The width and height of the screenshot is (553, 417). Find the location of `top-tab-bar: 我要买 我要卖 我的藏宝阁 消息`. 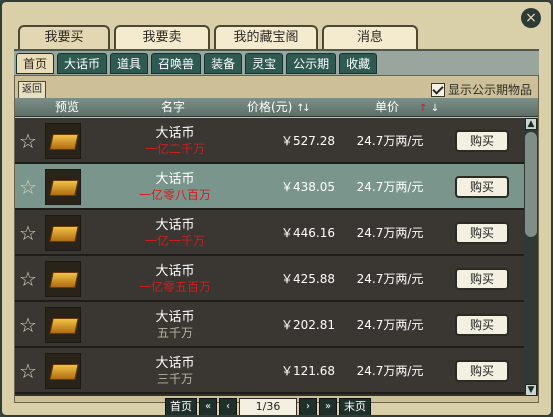

top-tab-bar: 我要买 我要卖 我的藏宝阁 消息 is located at coordinates (218, 37).